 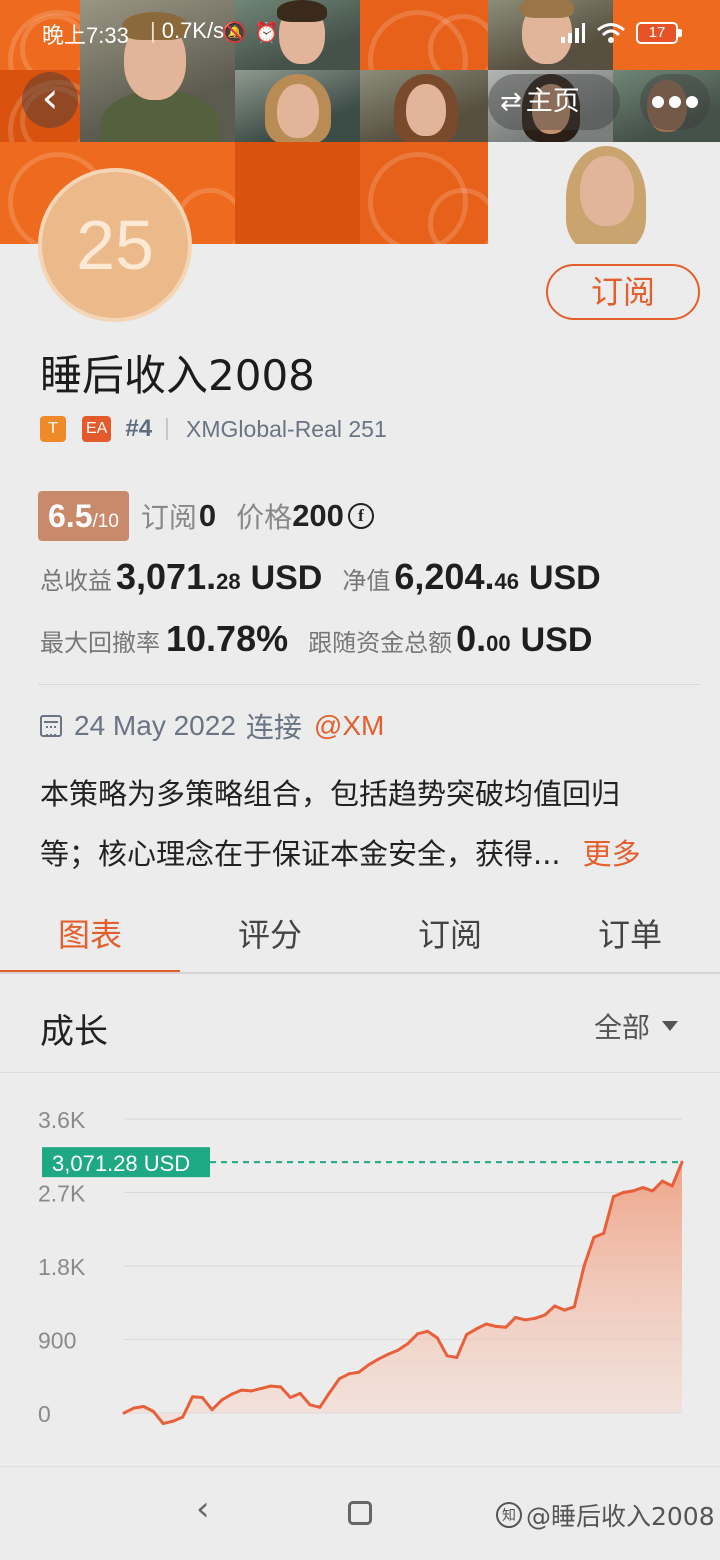 I want to click on zhihu-logo: 知, so click(x=509, y=1515).